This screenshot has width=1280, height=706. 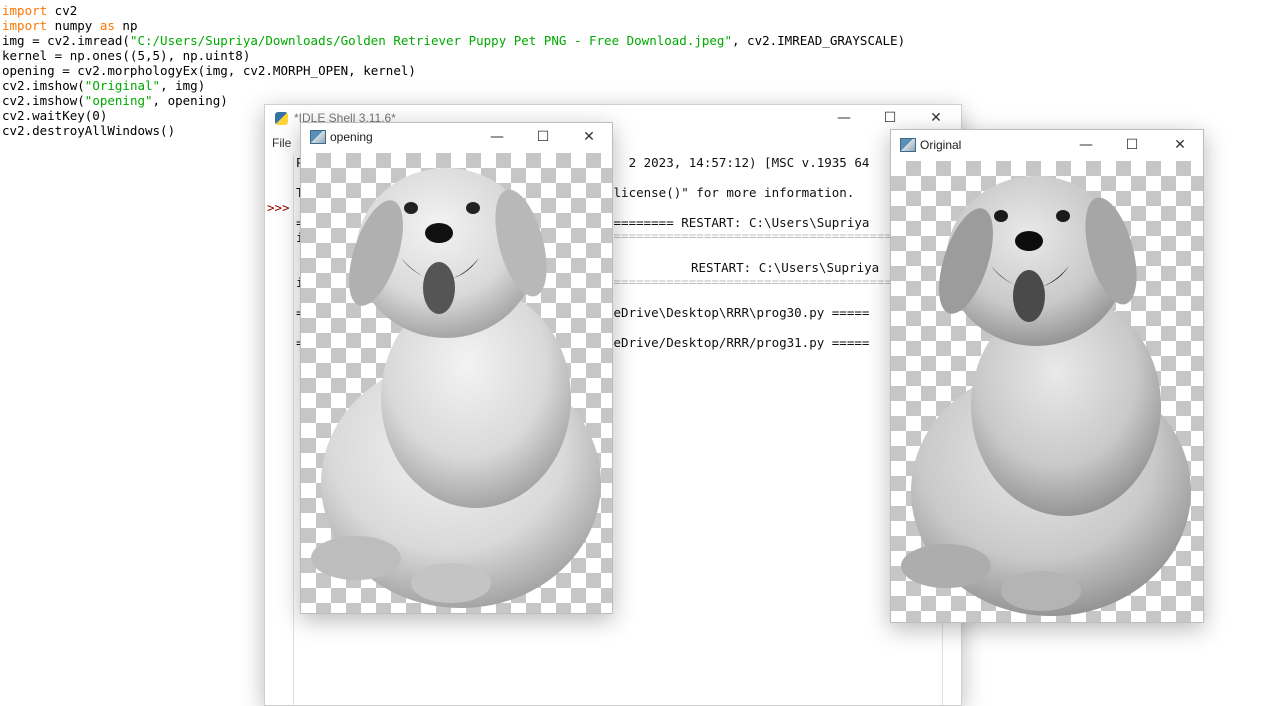 I want to click on code-line: cv2.imshow("Original", img), so click(x=453, y=85).